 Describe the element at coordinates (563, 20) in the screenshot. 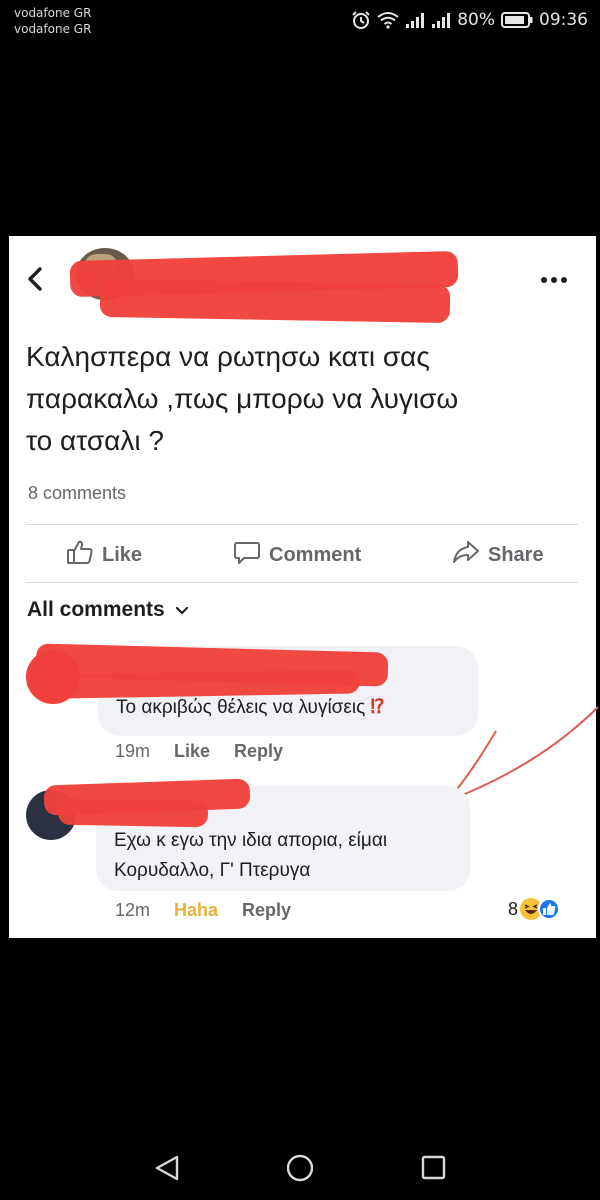

I see `clock: 09:36` at that location.